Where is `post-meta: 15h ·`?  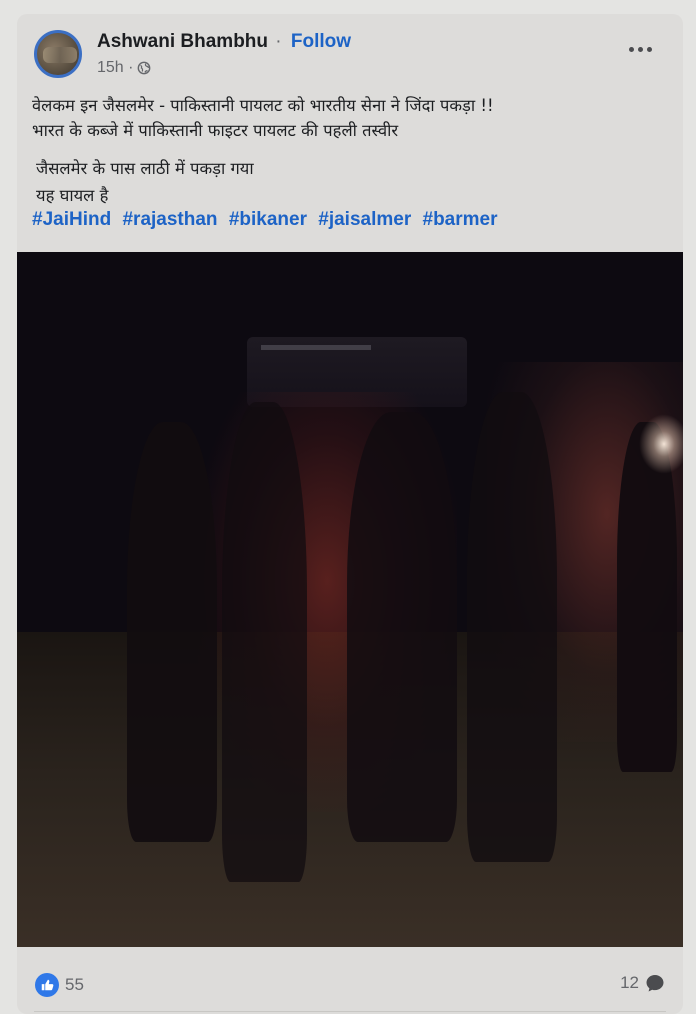 post-meta: 15h · is located at coordinates (124, 68).